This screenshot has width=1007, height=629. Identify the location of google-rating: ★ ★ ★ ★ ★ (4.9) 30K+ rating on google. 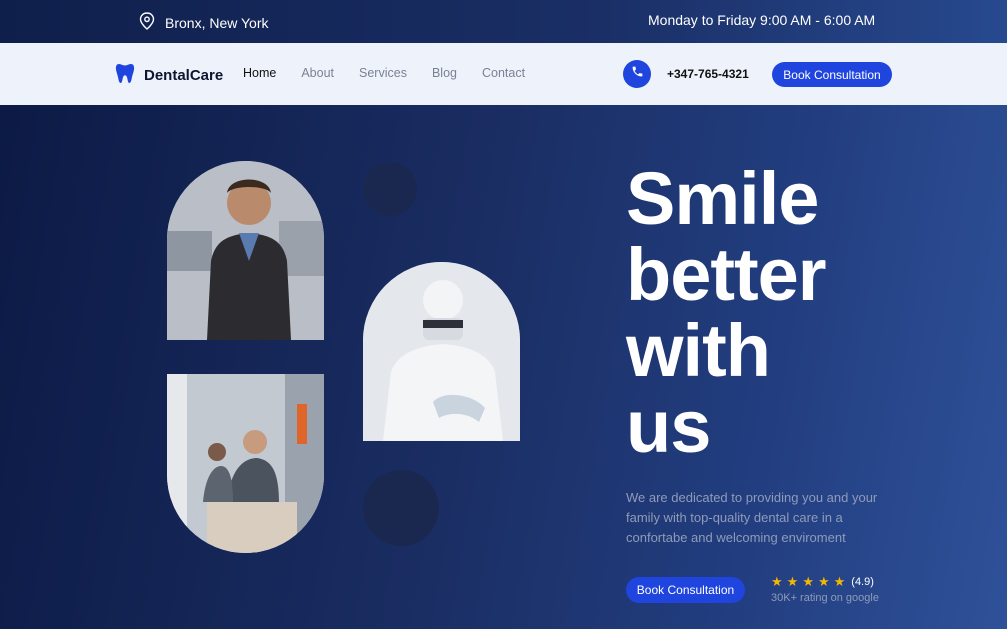
(825, 589).